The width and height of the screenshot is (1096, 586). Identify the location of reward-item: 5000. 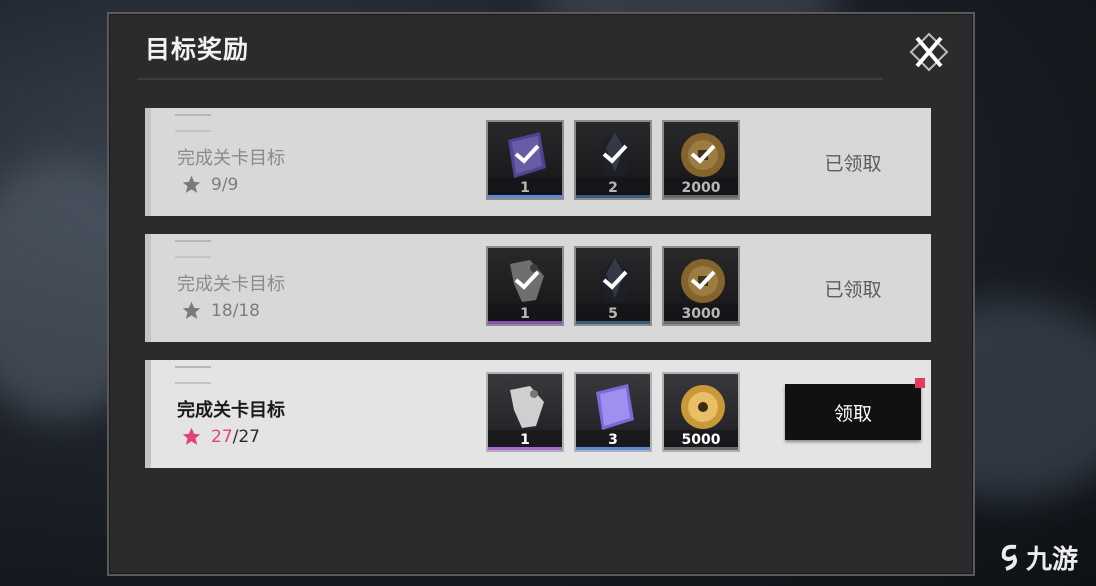
(701, 412).